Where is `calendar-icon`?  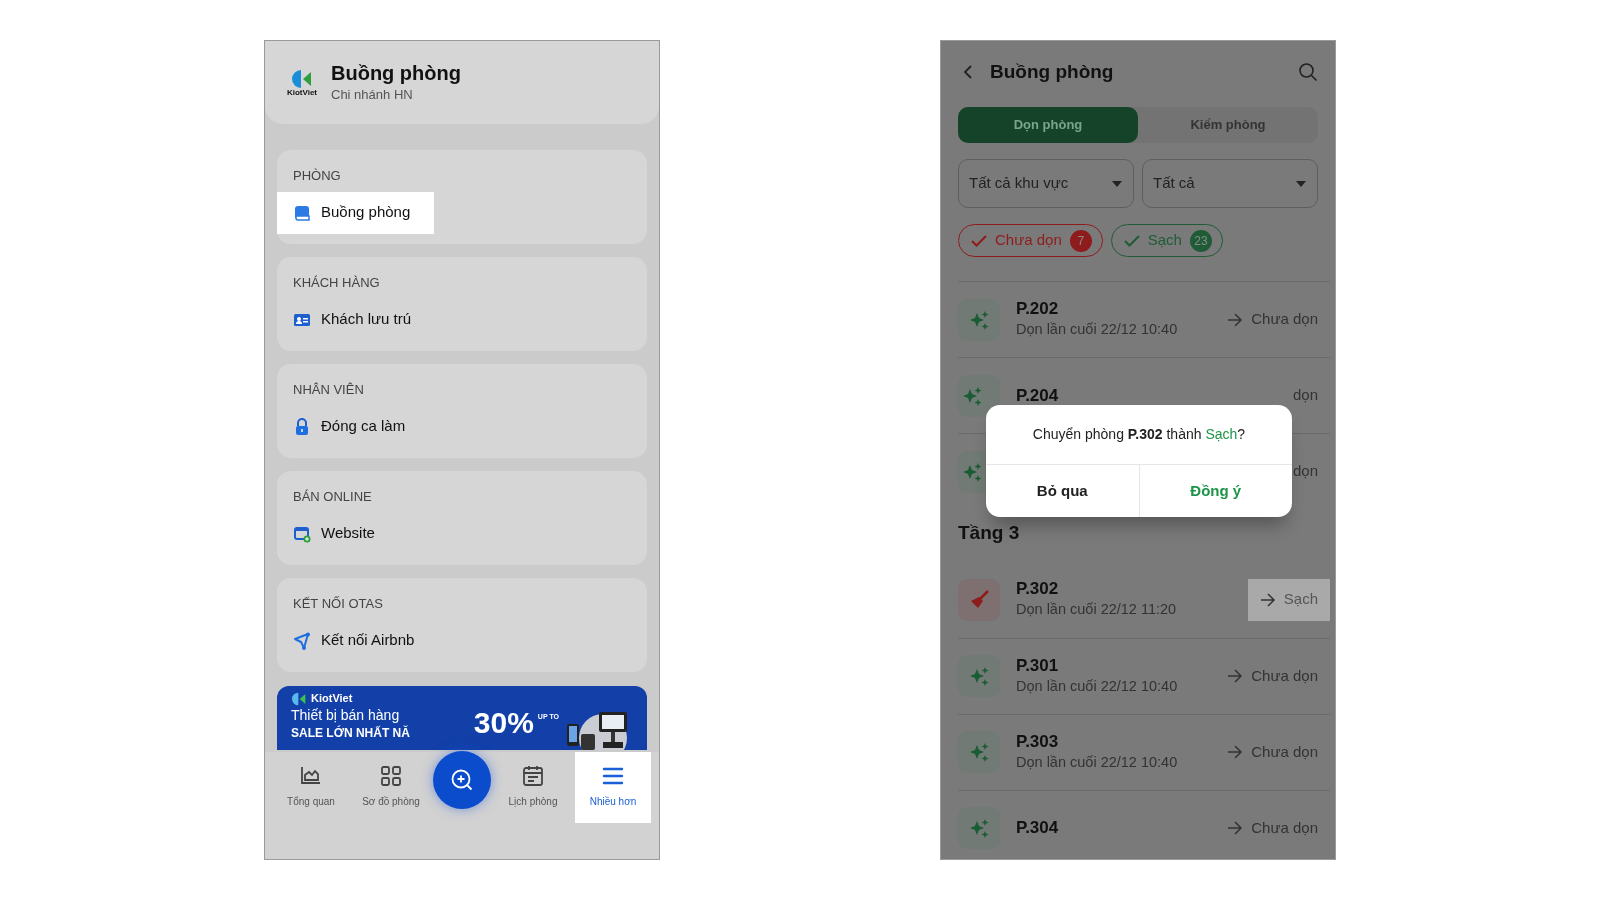
calendar-icon is located at coordinates (533, 776).